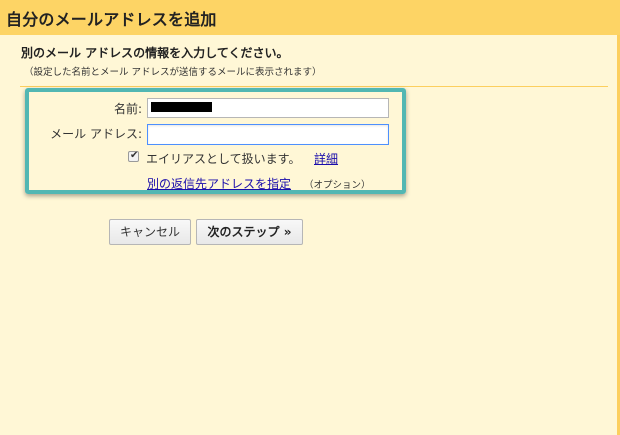  I want to click on optional-note: （オプション）, so click(337, 185).